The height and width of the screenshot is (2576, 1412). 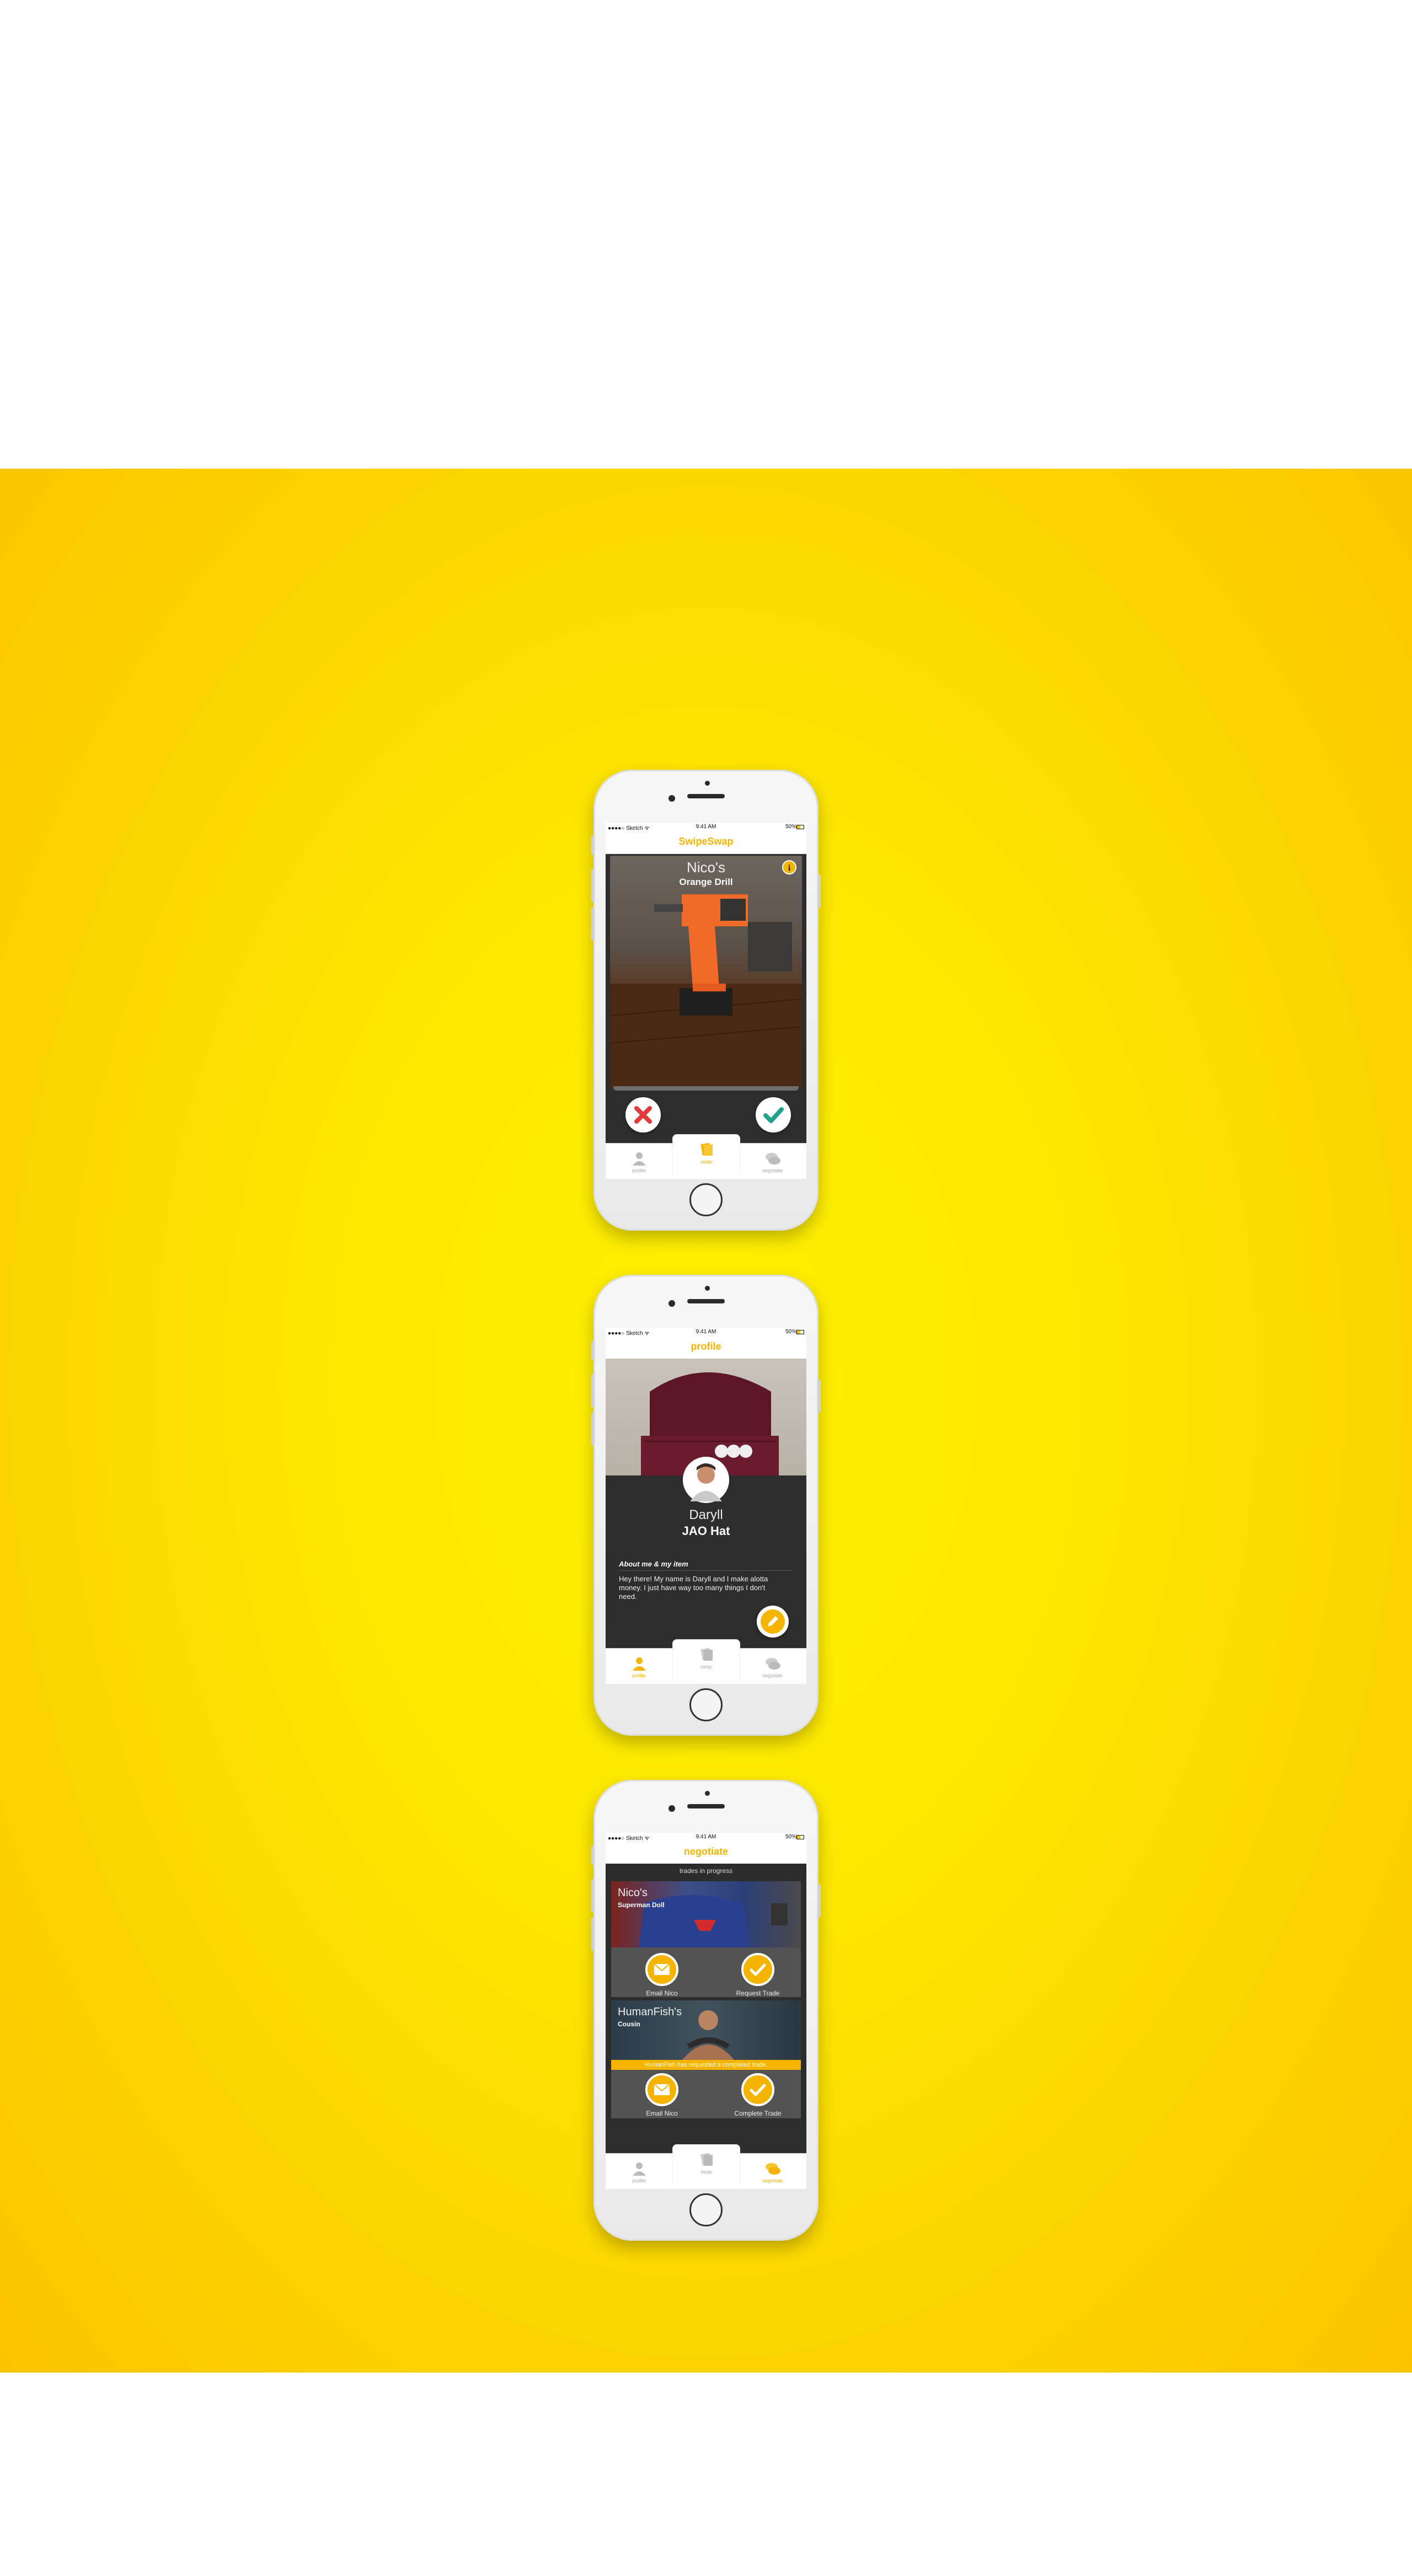 I want to click on pencil-icon, so click(x=773, y=1621).